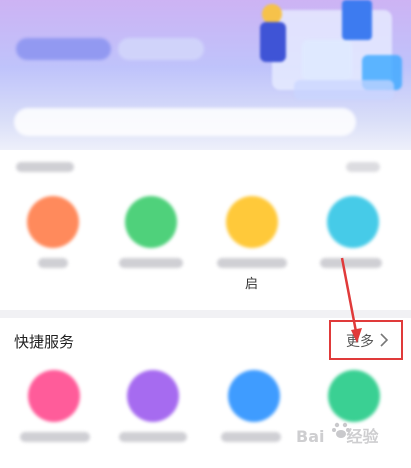  Describe the element at coordinates (63, 49) in the screenshot. I see `banner-blurred-title` at that location.